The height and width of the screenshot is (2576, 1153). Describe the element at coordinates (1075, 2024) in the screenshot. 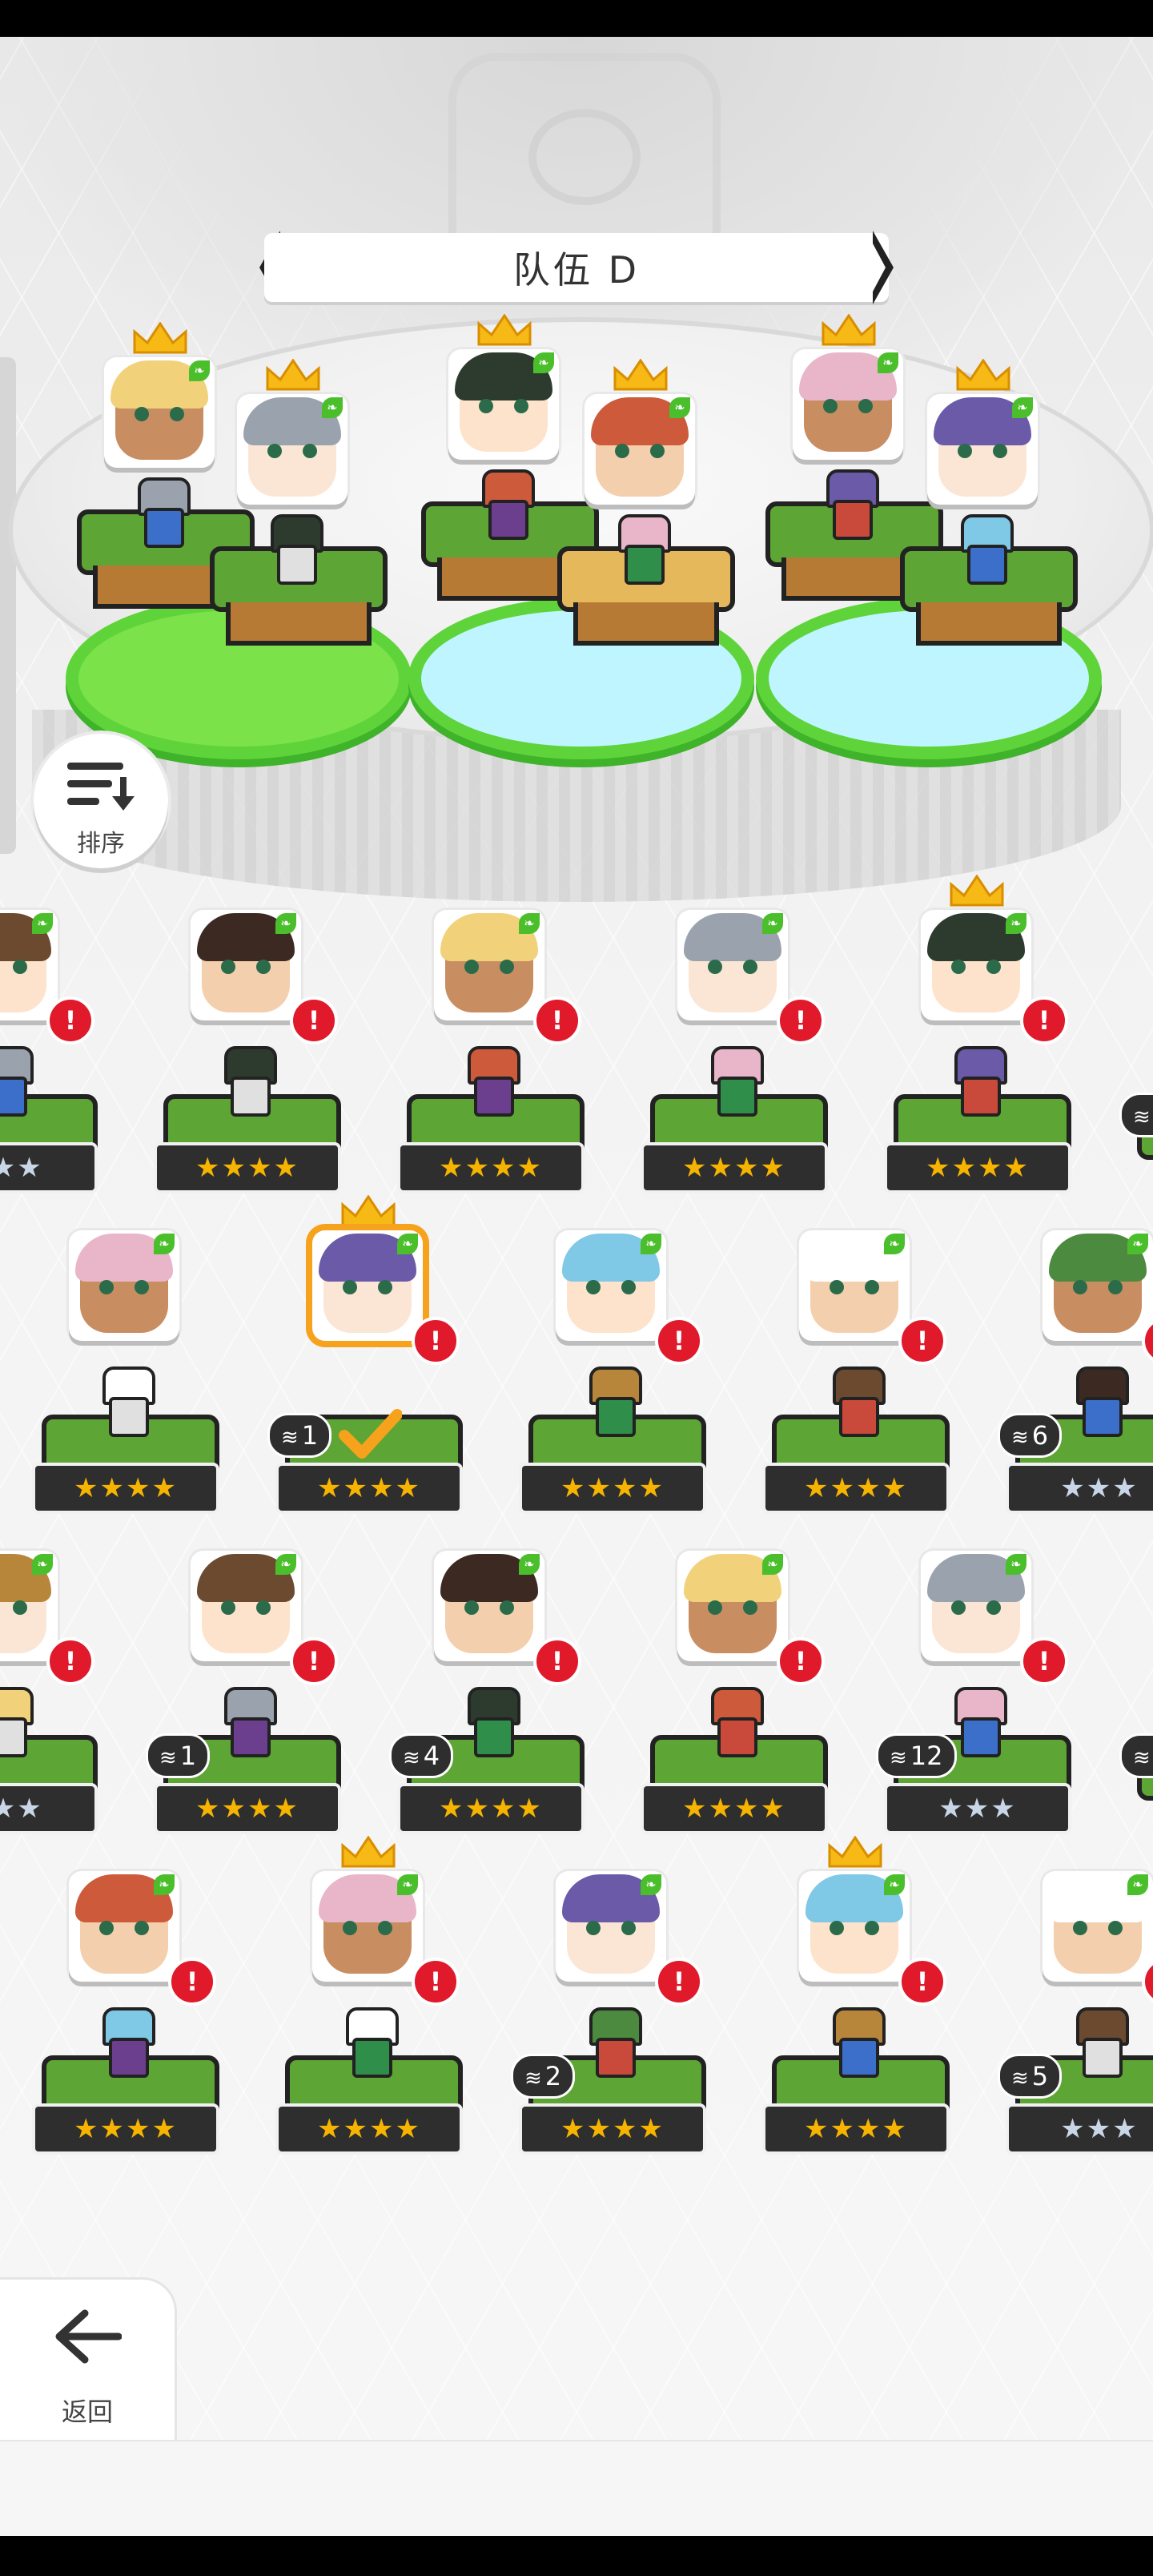

I see `roster-character: ❧!★★★≋5` at that location.